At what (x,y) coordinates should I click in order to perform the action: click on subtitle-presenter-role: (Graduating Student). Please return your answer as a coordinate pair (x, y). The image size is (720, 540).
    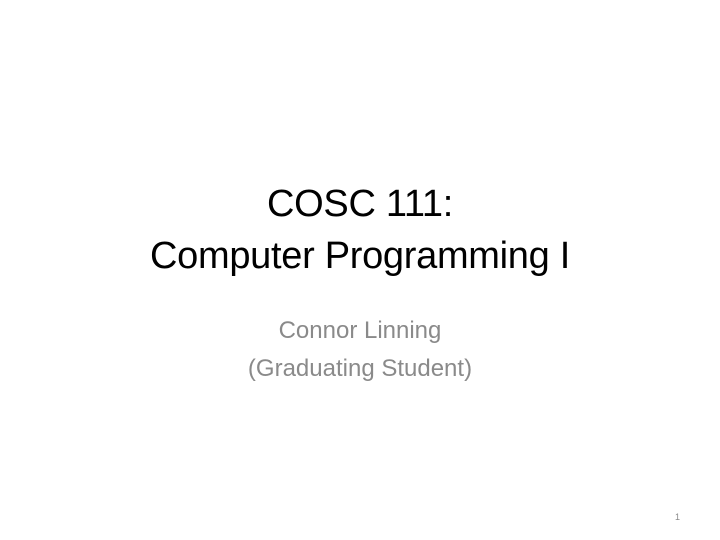
    Looking at the image, I should click on (360, 368).